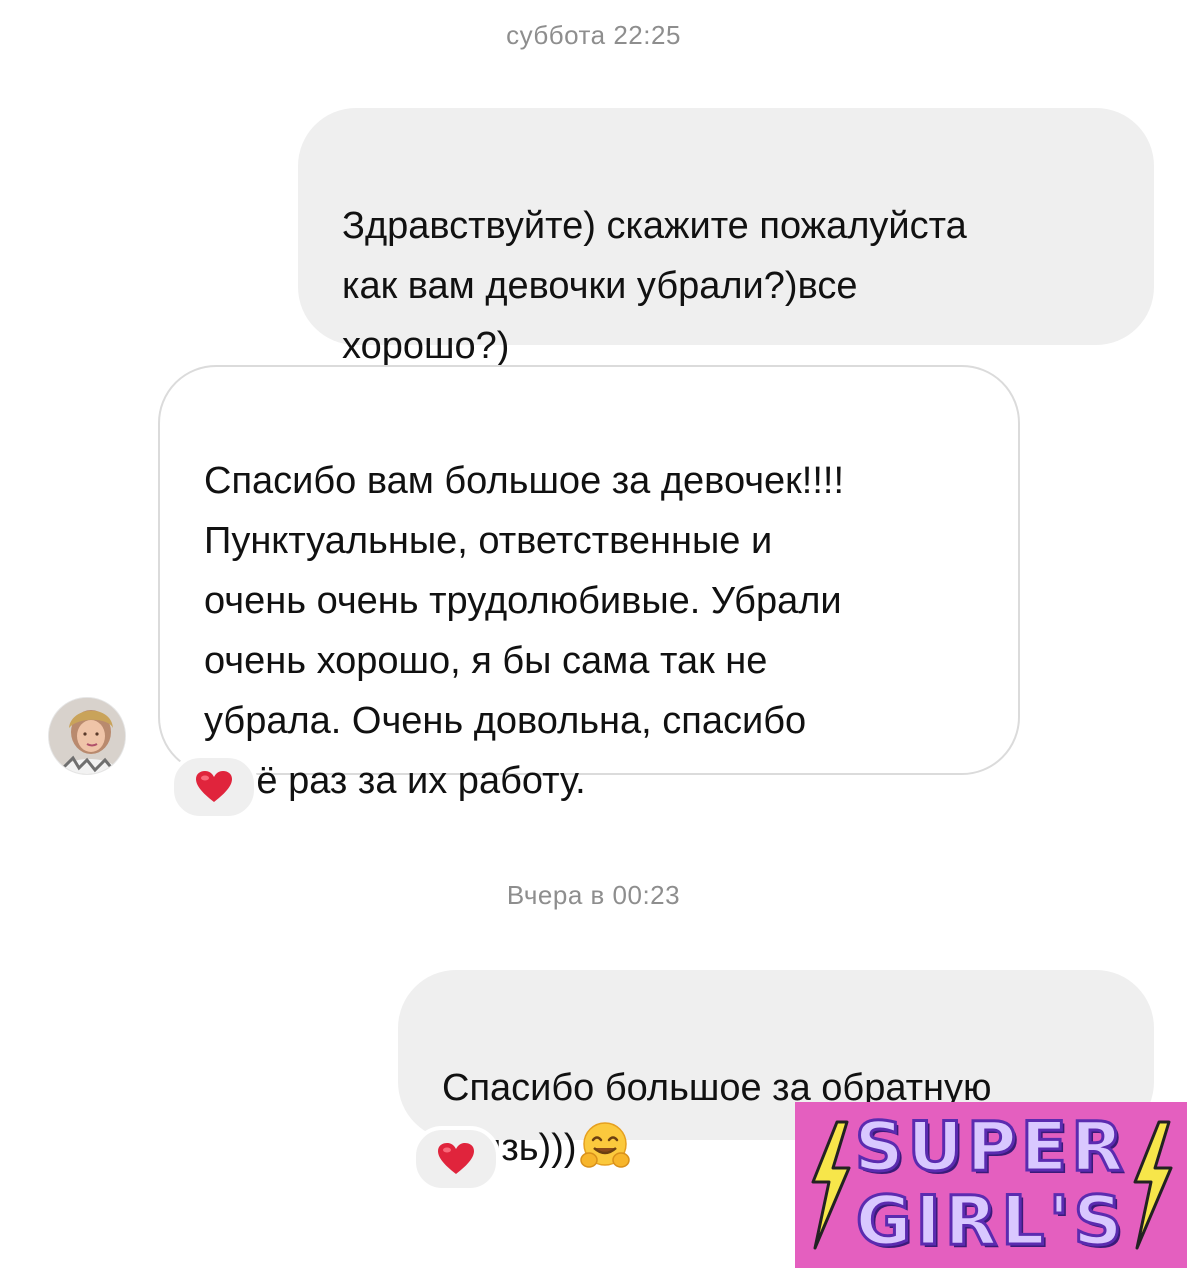 This screenshot has width=1187, height=1280. Describe the element at coordinates (991, 1185) in the screenshot. I see `super-girls-logo: SUPER GIRL'S` at that location.